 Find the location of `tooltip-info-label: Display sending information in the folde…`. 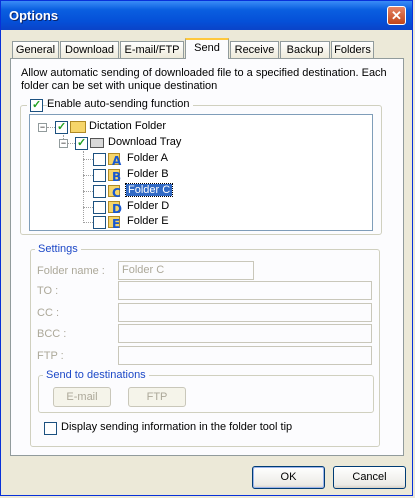

tooltip-info-label: Display sending information in the folde… is located at coordinates (176, 427).